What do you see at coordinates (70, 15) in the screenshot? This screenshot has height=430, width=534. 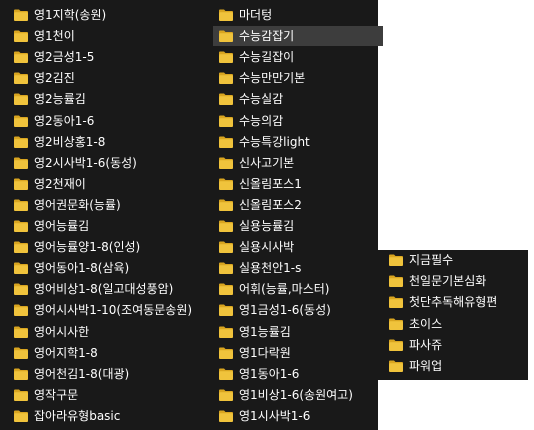 I see `folder-label: 영1지학(송원)` at bounding box center [70, 15].